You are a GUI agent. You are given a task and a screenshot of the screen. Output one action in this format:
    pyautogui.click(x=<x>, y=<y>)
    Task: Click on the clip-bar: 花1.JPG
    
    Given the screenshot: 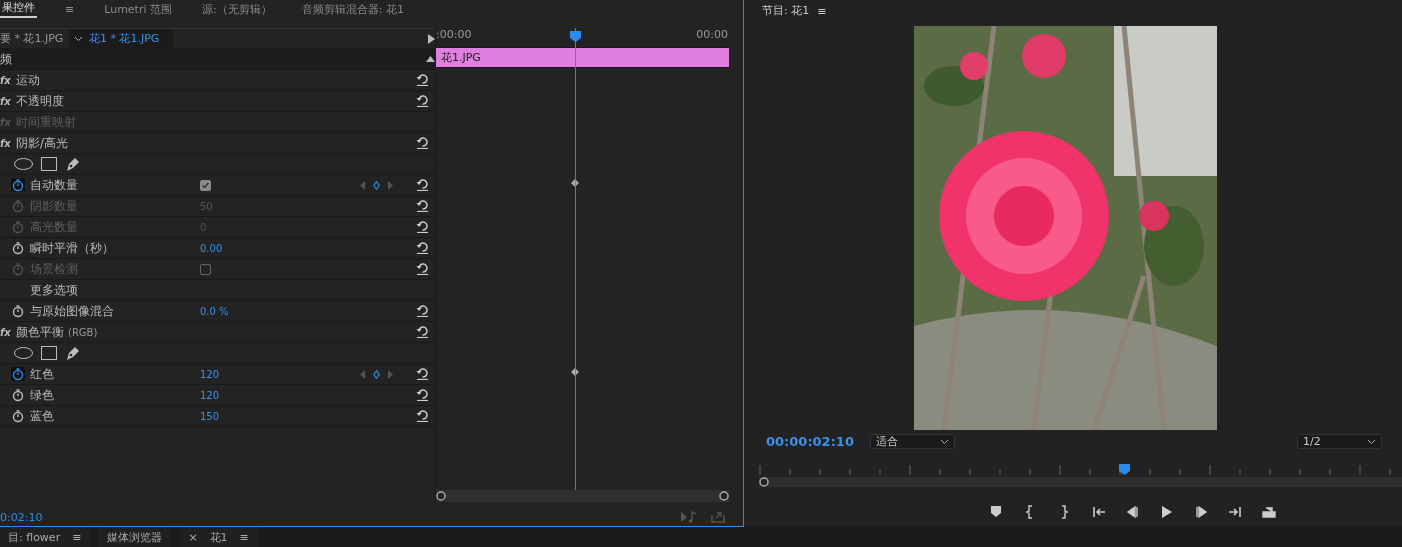 What is the action you would take?
    pyautogui.click(x=582, y=58)
    